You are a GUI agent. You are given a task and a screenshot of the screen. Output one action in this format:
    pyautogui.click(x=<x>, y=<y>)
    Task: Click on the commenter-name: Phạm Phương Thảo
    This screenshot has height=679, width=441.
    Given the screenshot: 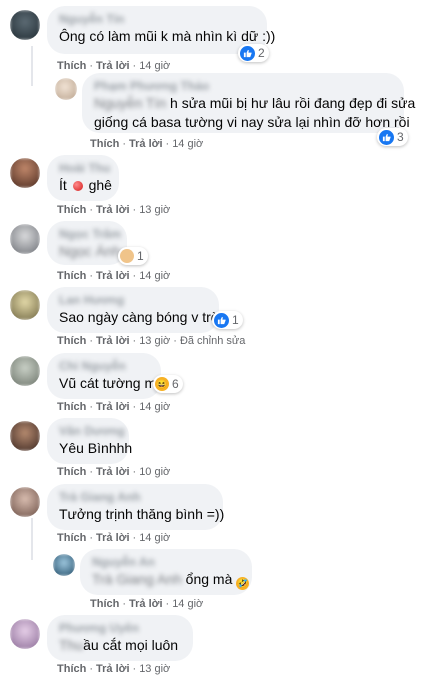 What is the action you would take?
    pyautogui.click(x=243, y=86)
    